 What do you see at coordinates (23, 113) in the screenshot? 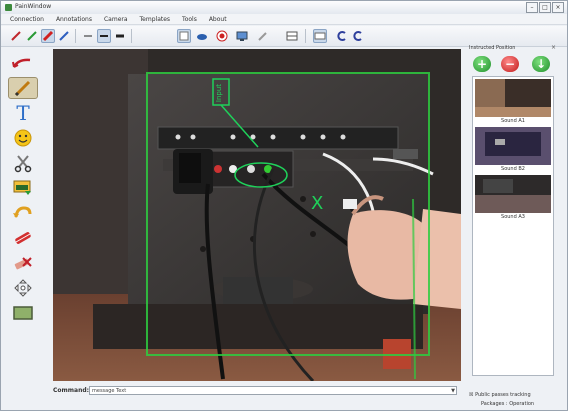
I see `text-tool-icon: T` at bounding box center [23, 113].